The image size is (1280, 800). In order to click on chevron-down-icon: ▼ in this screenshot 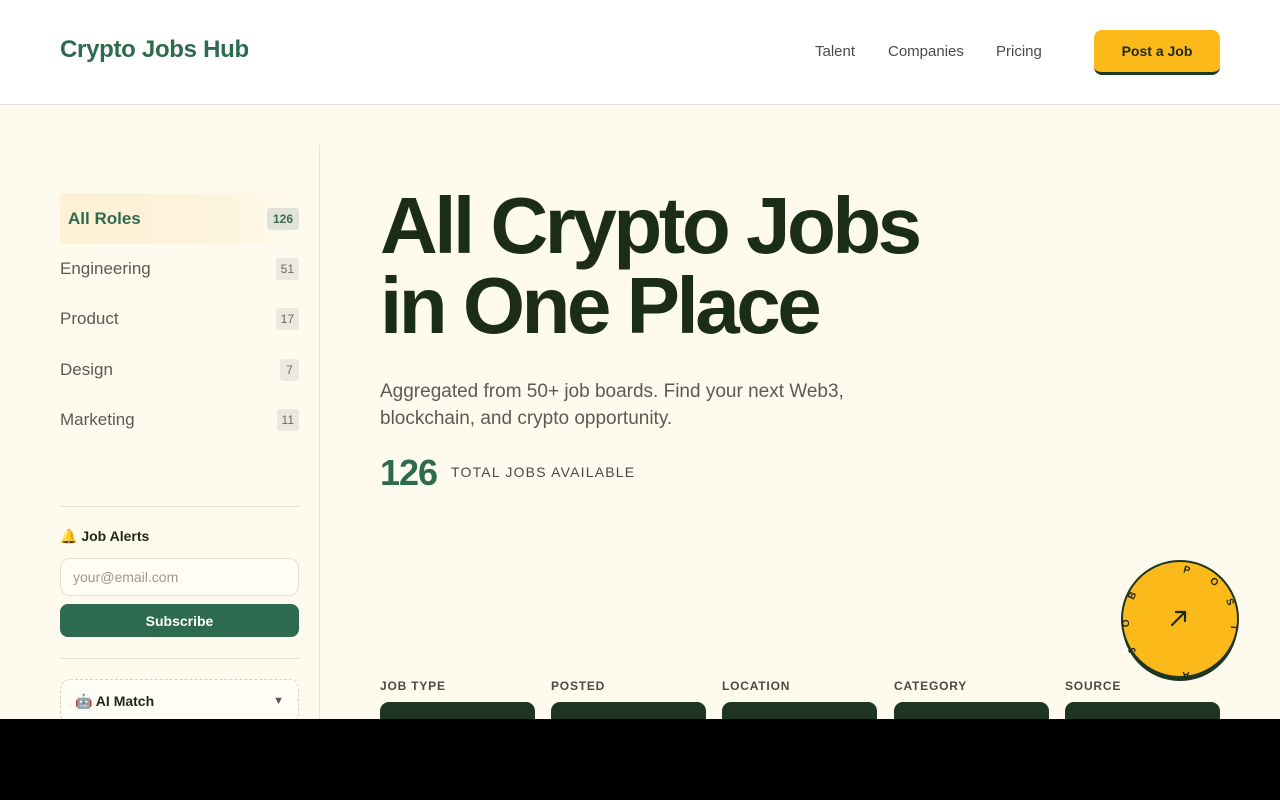, I will do `click(278, 701)`.